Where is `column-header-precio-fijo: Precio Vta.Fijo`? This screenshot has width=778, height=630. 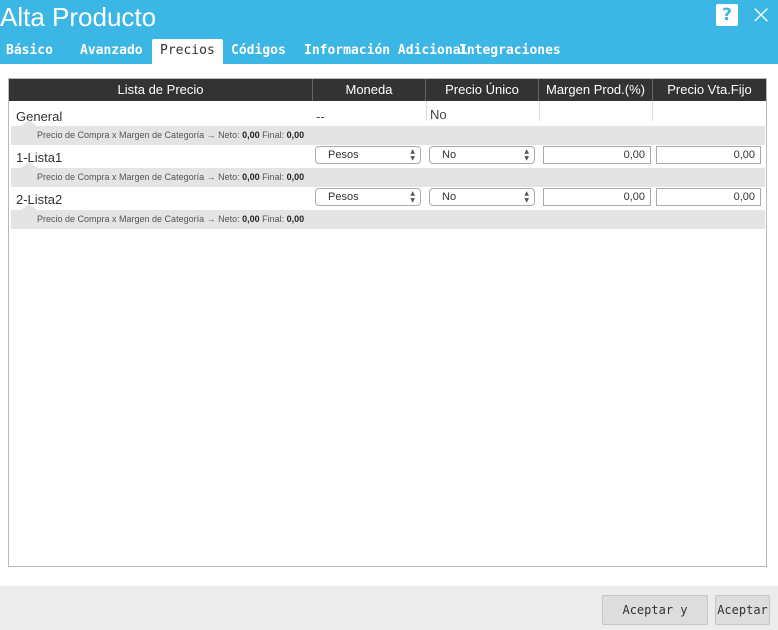 column-header-precio-fijo: Precio Vta.Fijo is located at coordinates (709, 89).